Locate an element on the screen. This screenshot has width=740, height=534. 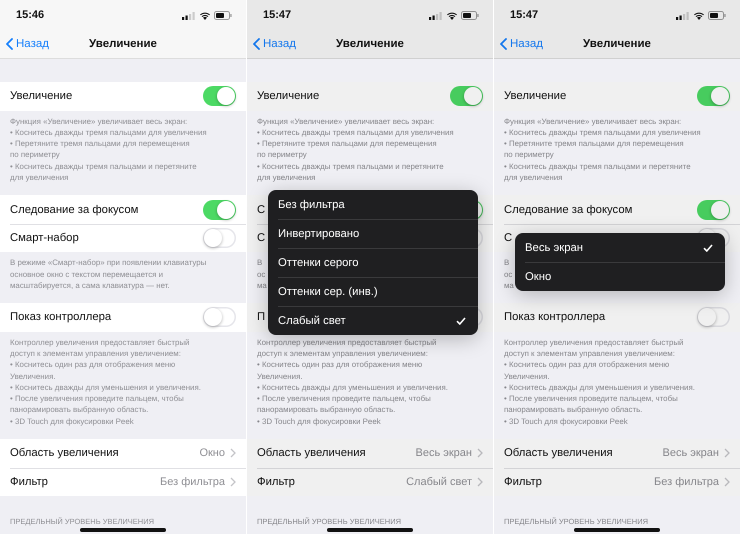
menu-item: Инвертировано is located at coordinates (373, 233).